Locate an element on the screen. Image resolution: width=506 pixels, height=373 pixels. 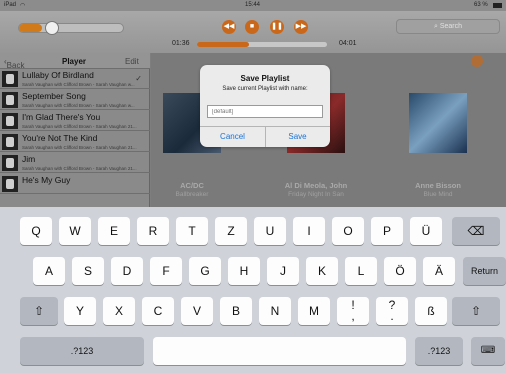
album-artist: Al Di Meola, John is located at coordinates (316, 185).